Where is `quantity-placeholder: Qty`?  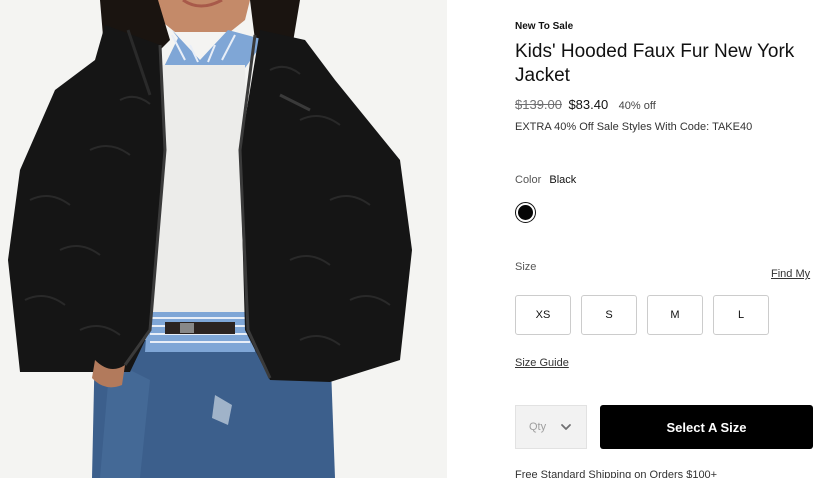 quantity-placeholder: Qty is located at coordinates (538, 427).